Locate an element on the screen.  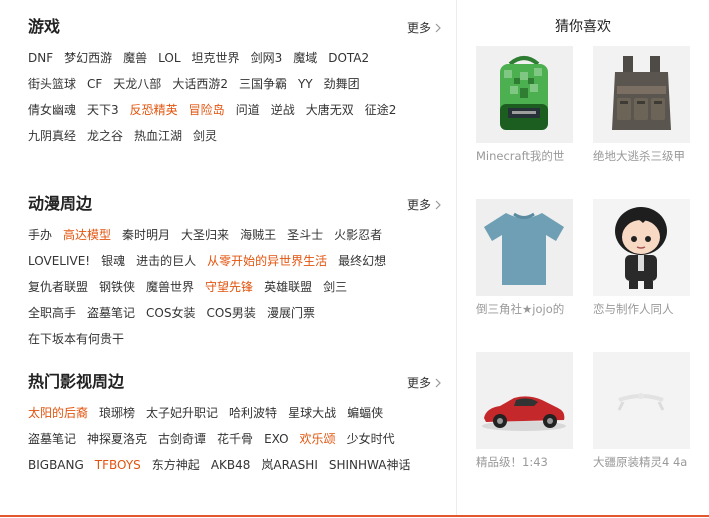
tag-link: 少女时代 is located at coordinates (371, 439).